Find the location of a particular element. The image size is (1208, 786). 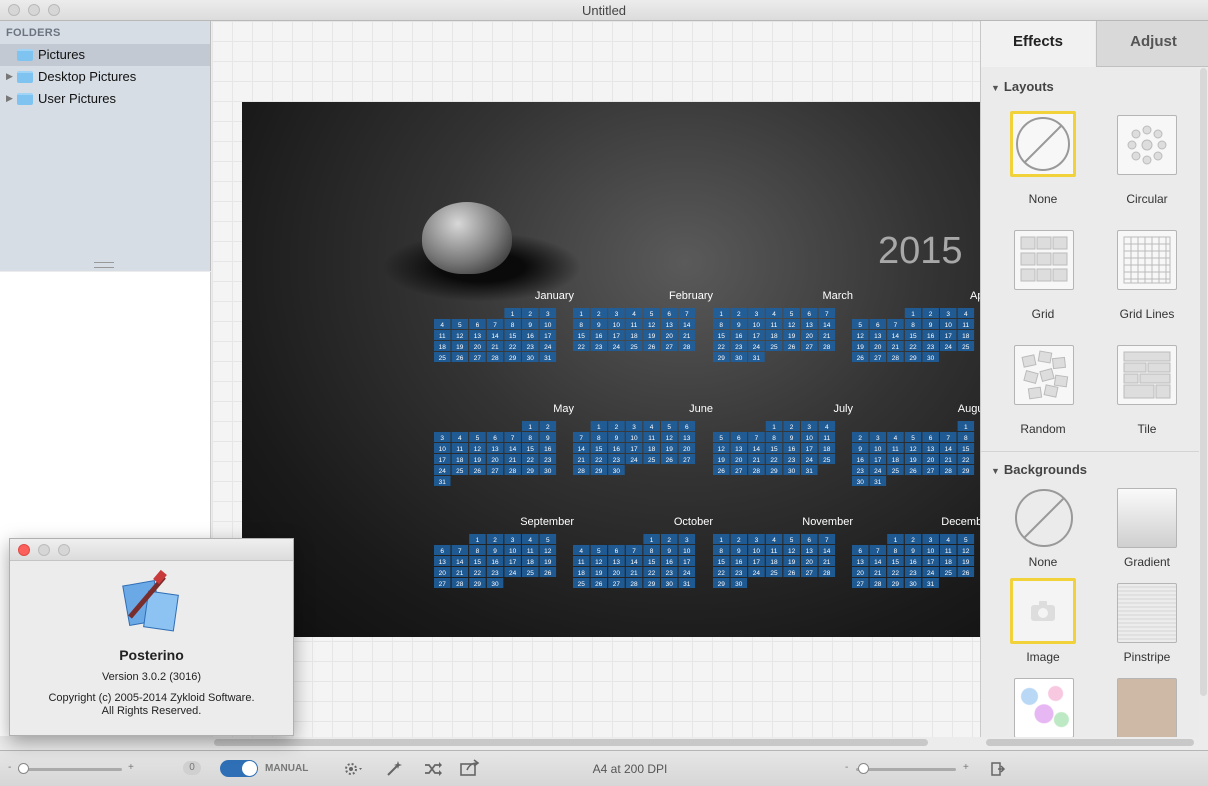

layout-tile-thumb is located at coordinates (1147, 375).